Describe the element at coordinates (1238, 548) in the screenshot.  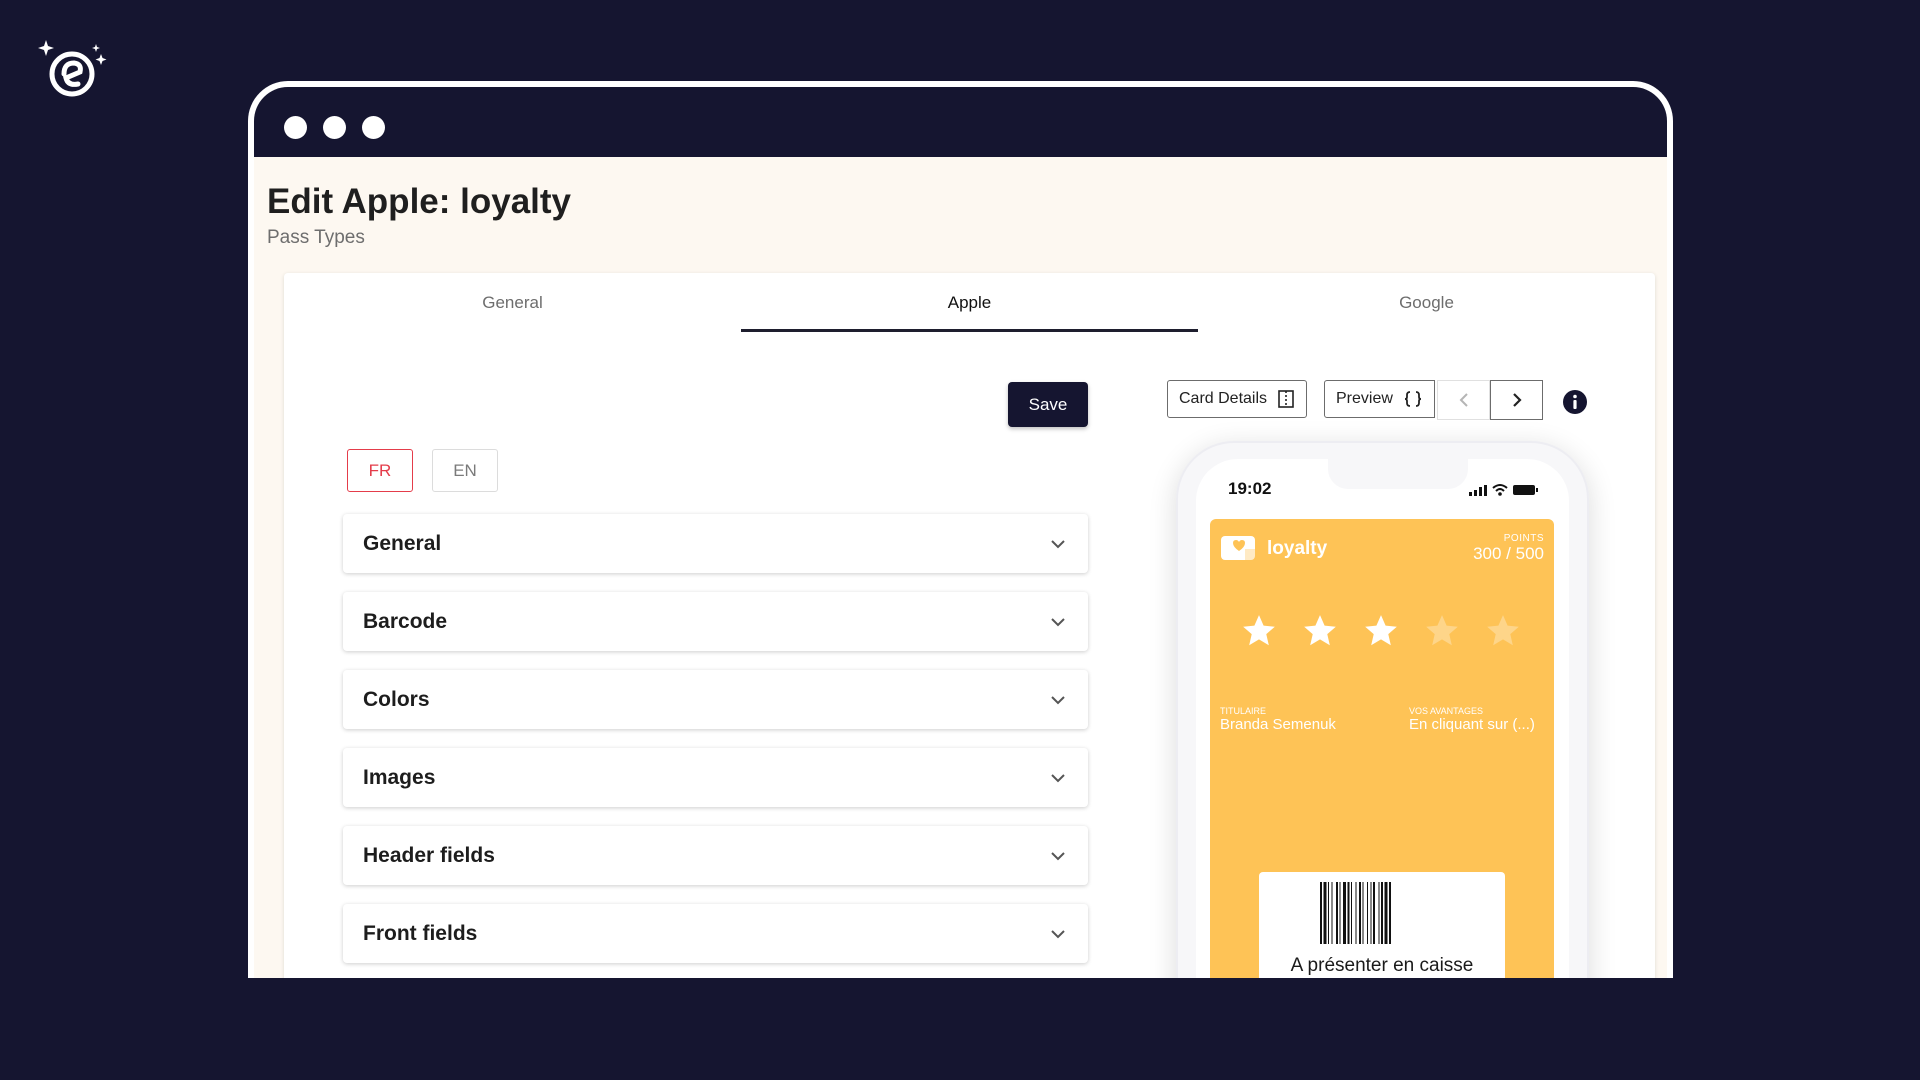
I see `heart-card-icon` at that location.